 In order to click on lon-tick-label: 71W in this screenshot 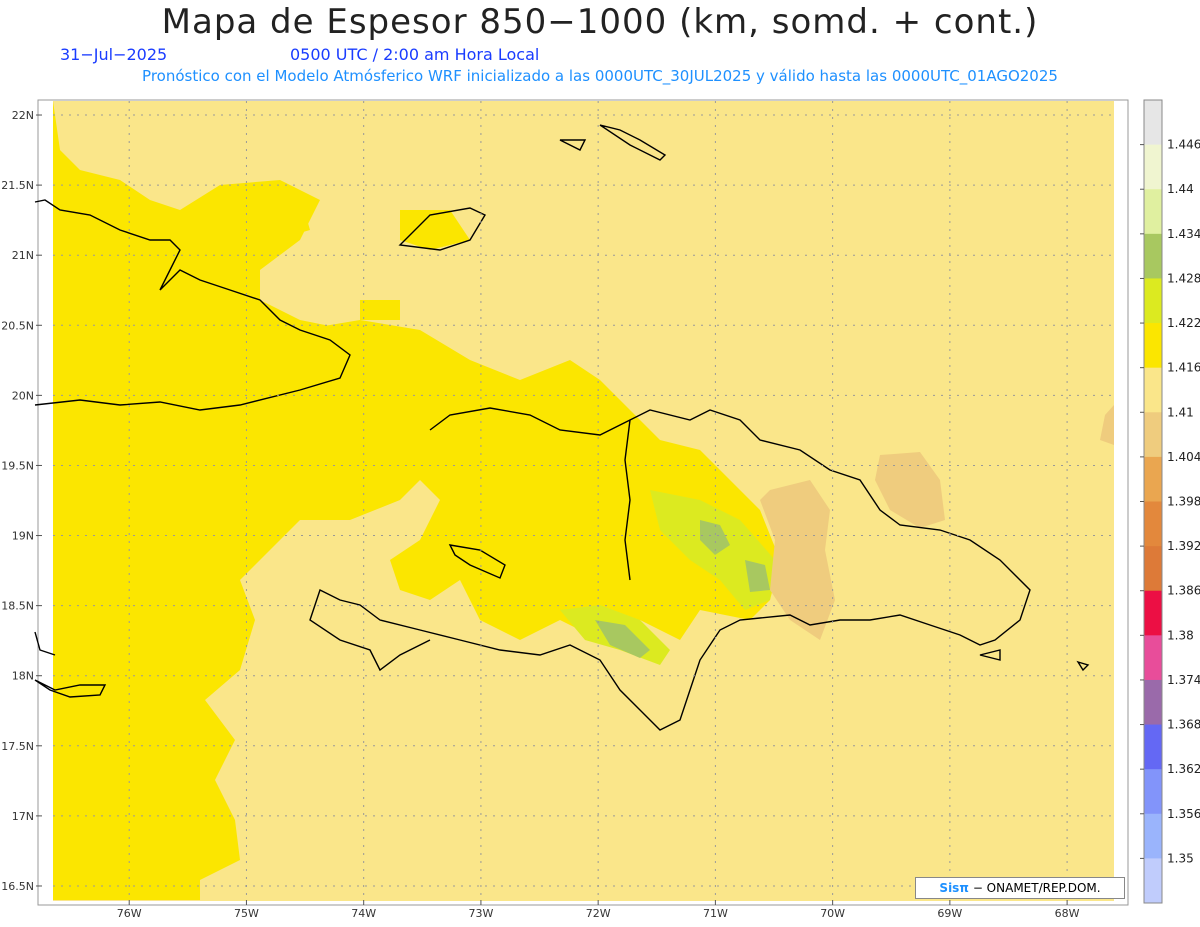, I will do `click(715, 913)`.